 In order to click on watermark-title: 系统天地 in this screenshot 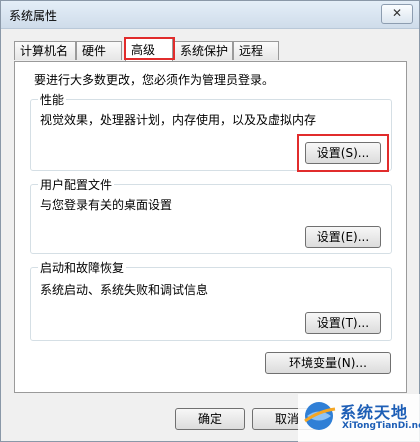, I will do `click(374, 412)`.